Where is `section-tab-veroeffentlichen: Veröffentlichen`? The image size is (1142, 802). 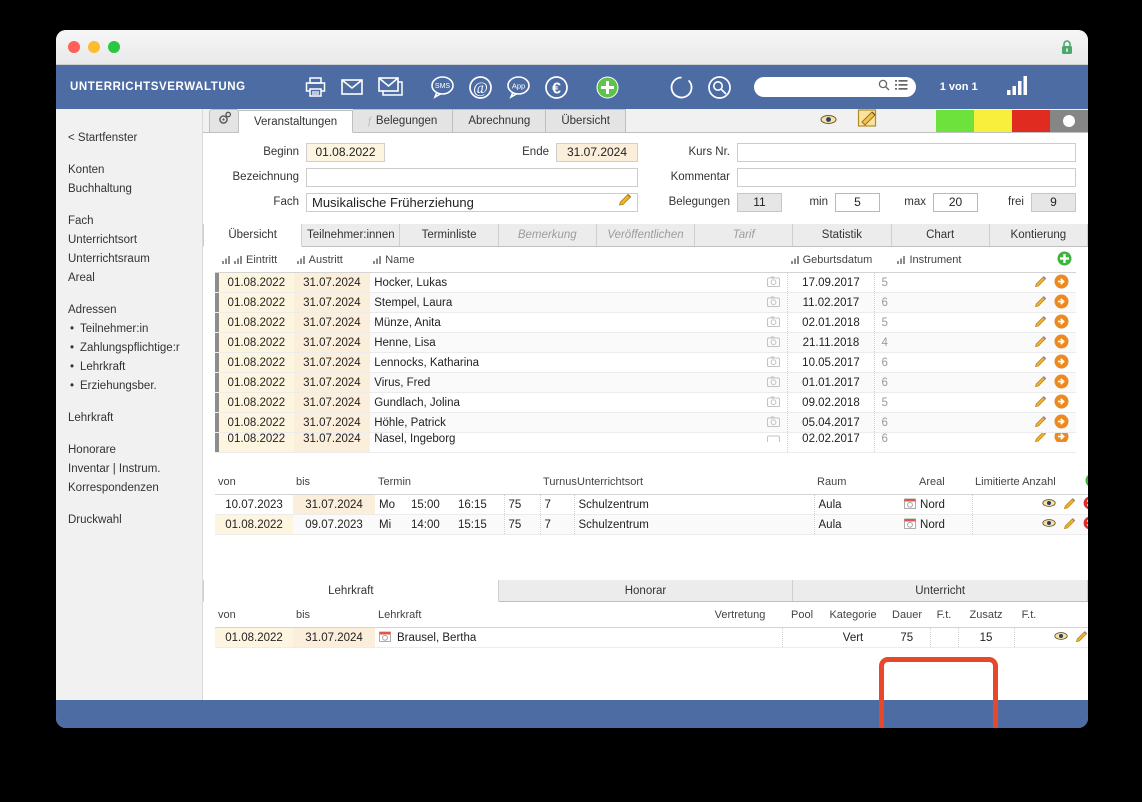
section-tab-veroeffentlichen: Veröffentlichen is located at coordinates (646, 235).